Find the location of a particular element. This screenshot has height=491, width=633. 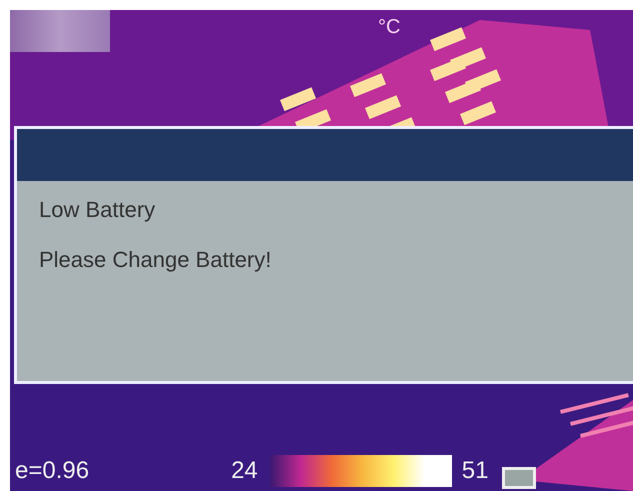

scale-max-label: 51 is located at coordinates (475, 471).